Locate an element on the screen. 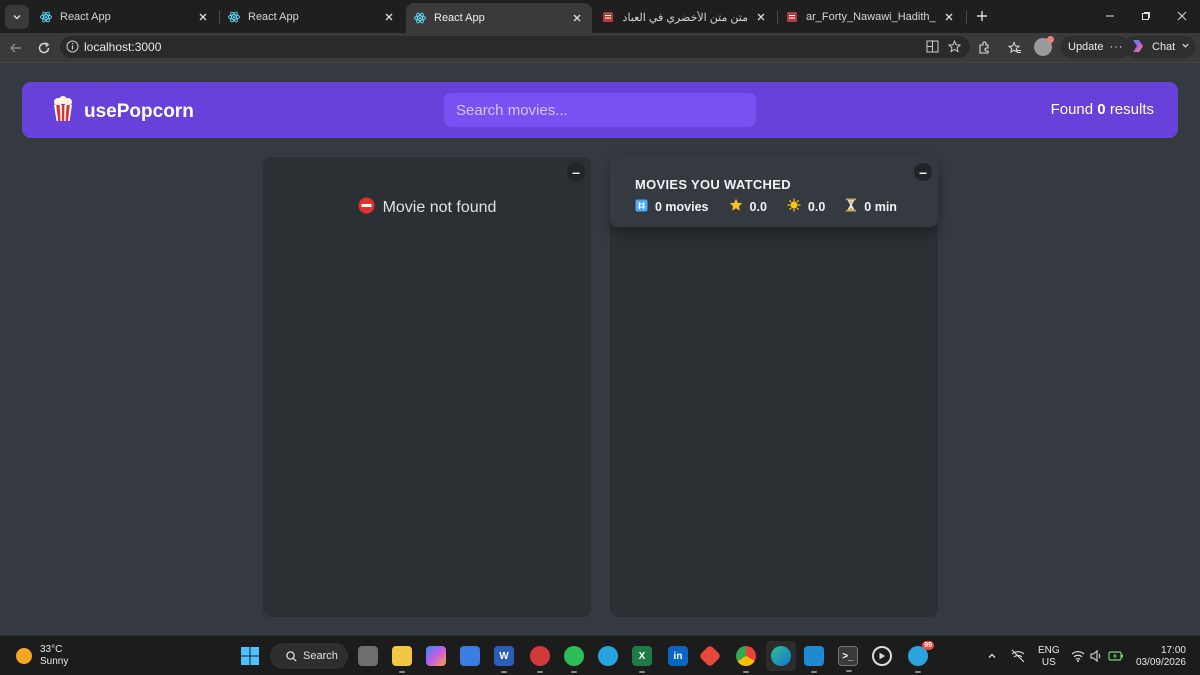  browser-tab: ar_Forty_Nawawi_Hadith_Dar_Alsa is located at coordinates (871, 17).